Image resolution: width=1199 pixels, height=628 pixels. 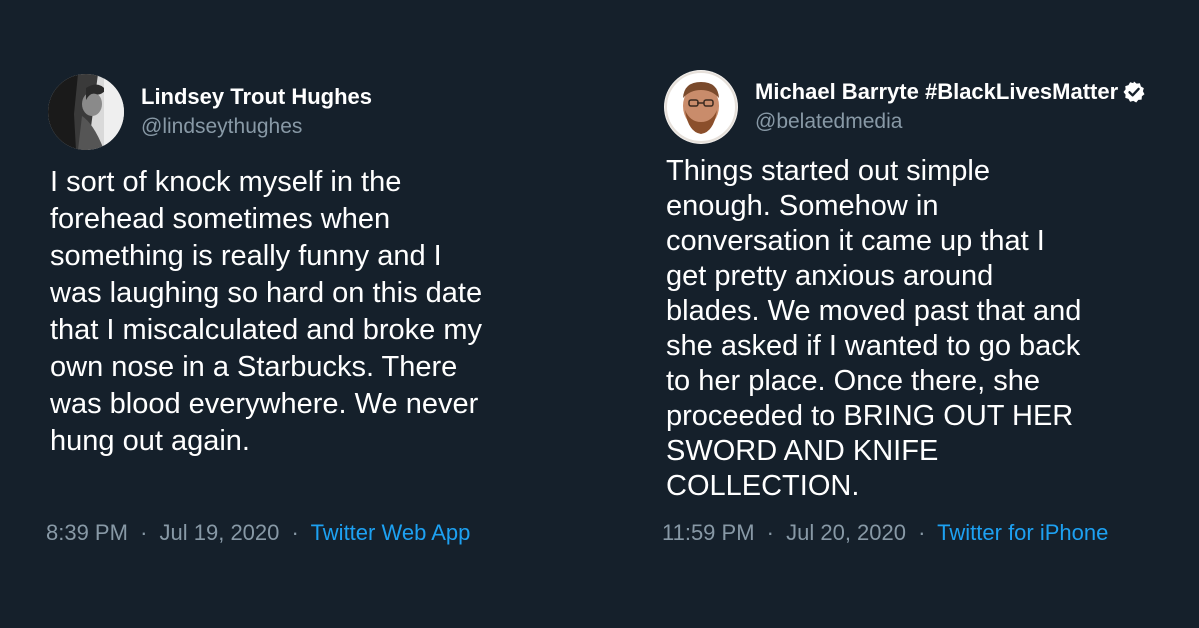 I want to click on tweet-header: Lindsey Trout Hughes @lindseythughes, so click(x=210, y=112).